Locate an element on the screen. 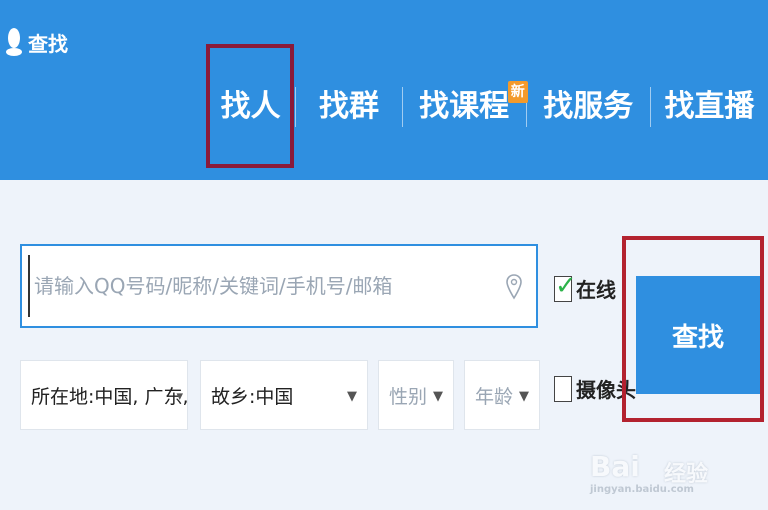 The image size is (768, 510). watermark-text: Bai is located at coordinates (615, 466).